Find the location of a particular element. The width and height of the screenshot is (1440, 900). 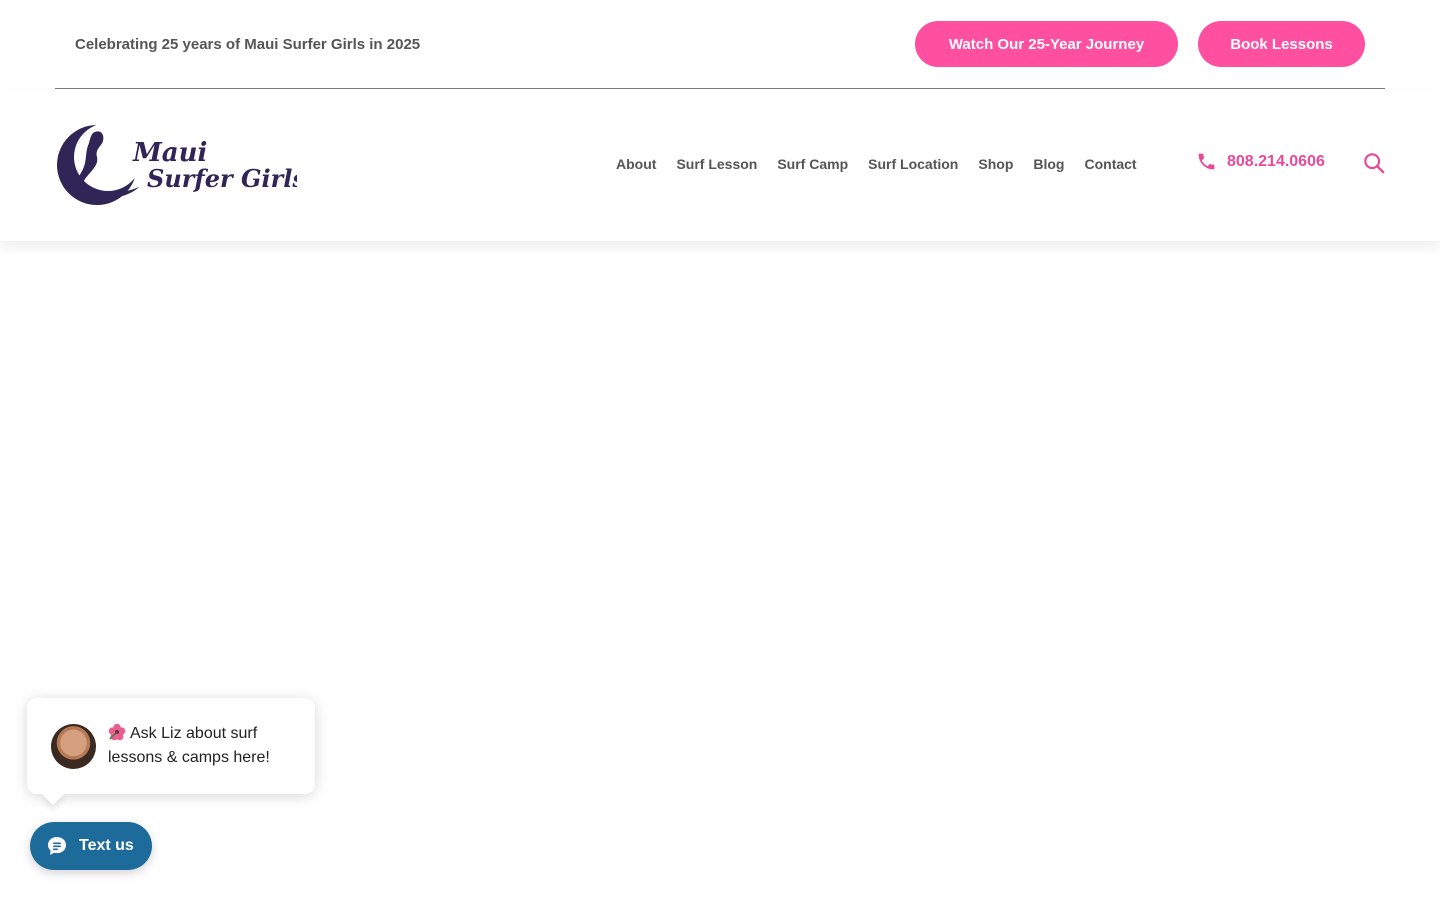

chat-prompt-card: Ask Liz about surf lessons & camps here! is located at coordinates (171, 746).